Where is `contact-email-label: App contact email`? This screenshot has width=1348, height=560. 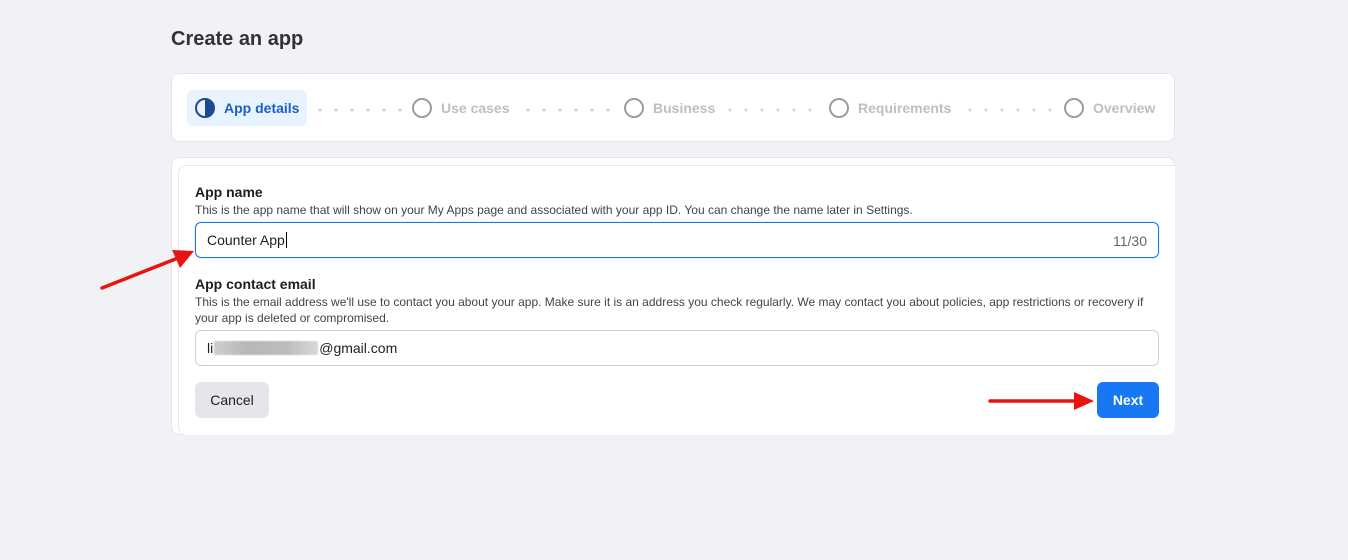 contact-email-label: App contact email is located at coordinates (255, 284).